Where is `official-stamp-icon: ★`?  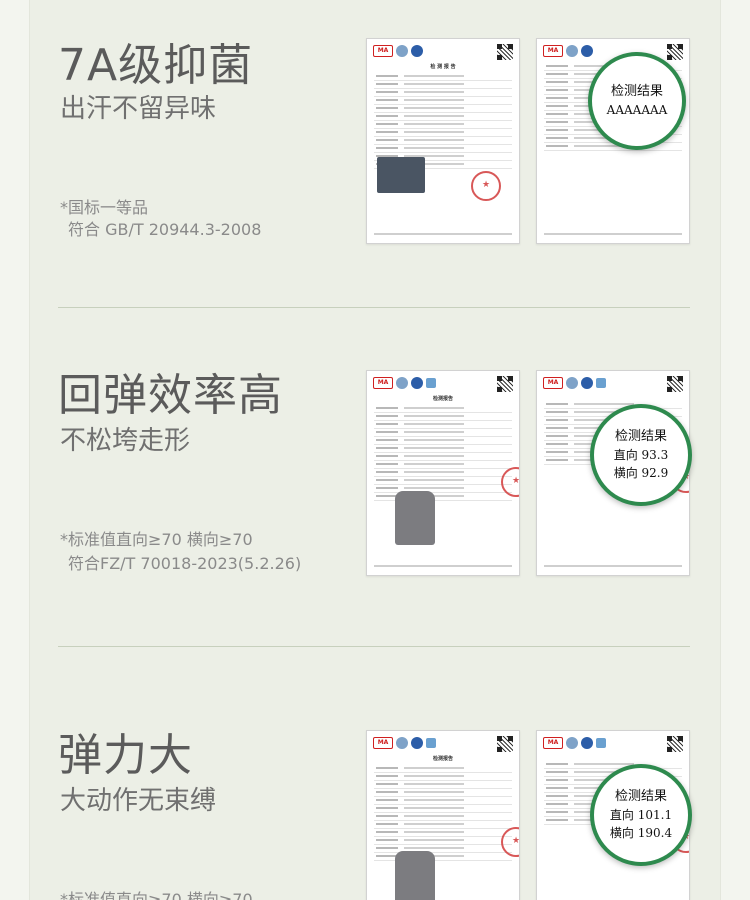 official-stamp-icon: ★ is located at coordinates (486, 186).